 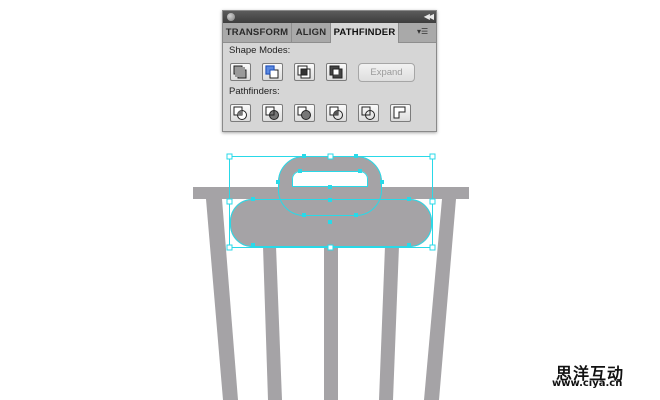 I want to click on tab-pathfinder: PATHFINDER, so click(x=365, y=33).